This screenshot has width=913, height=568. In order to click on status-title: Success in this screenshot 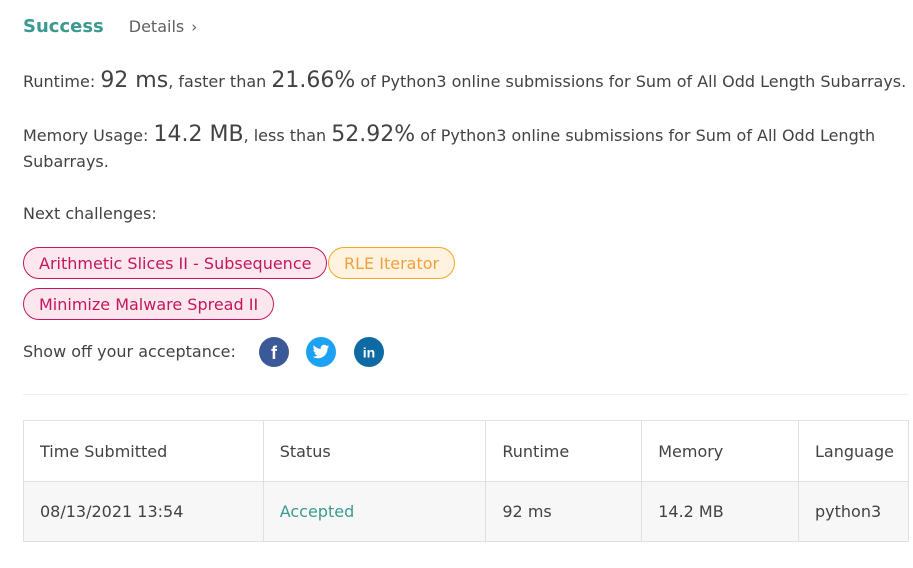, I will do `click(63, 26)`.